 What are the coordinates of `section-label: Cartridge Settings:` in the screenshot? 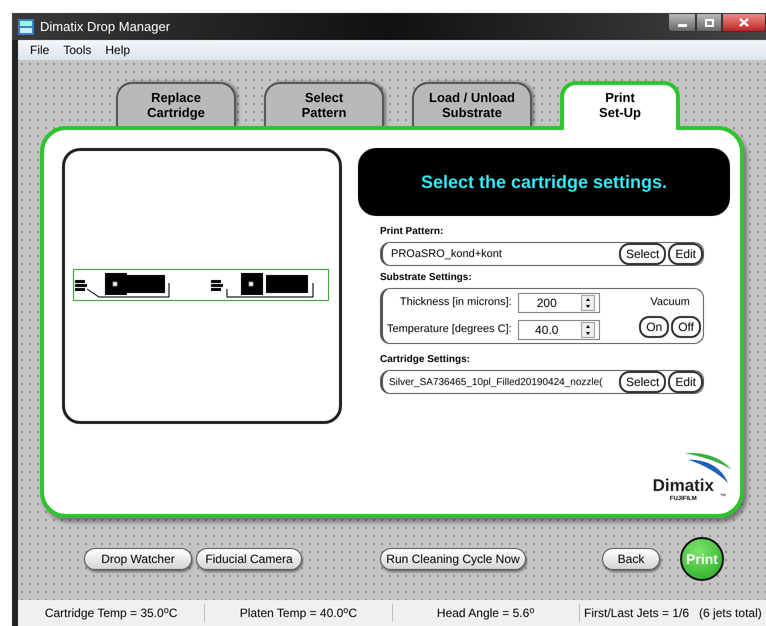 It's located at (426, 360).